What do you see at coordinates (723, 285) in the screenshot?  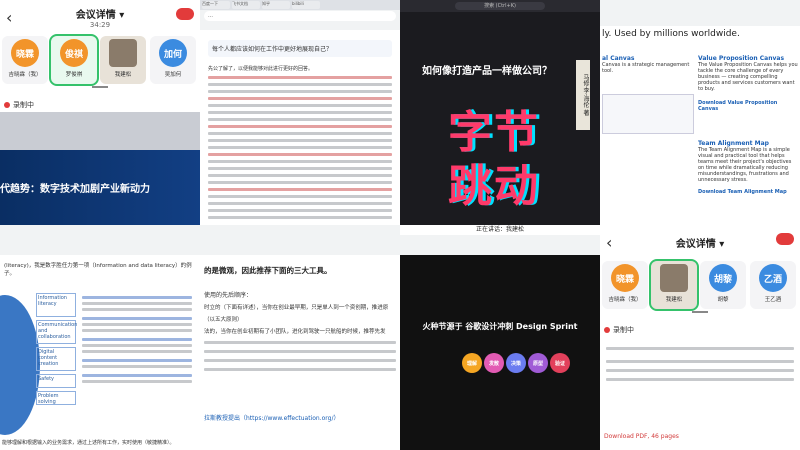 I see `participant-tile: 胡黎 胡黎` at bounding box center [723, 285].